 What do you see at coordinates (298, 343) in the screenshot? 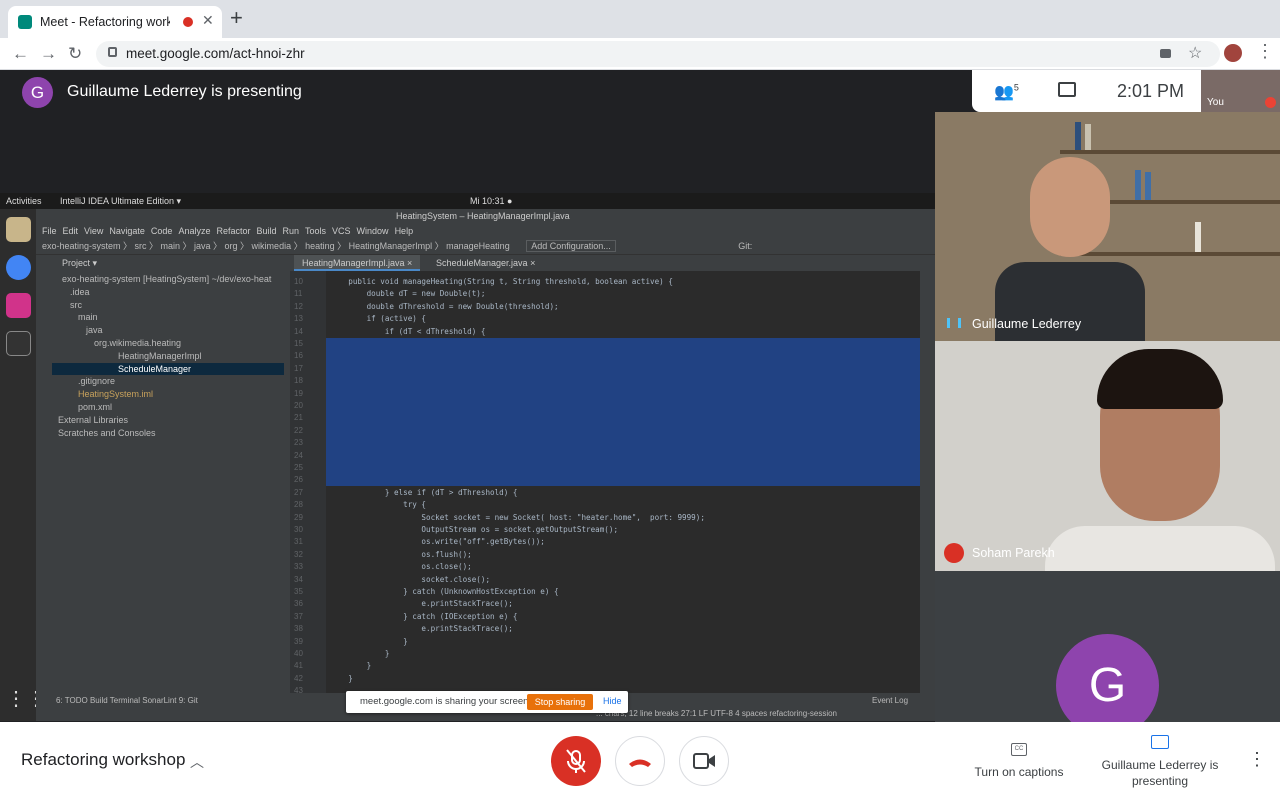
I see `line-number: 15` at bounding box center [298, 343].